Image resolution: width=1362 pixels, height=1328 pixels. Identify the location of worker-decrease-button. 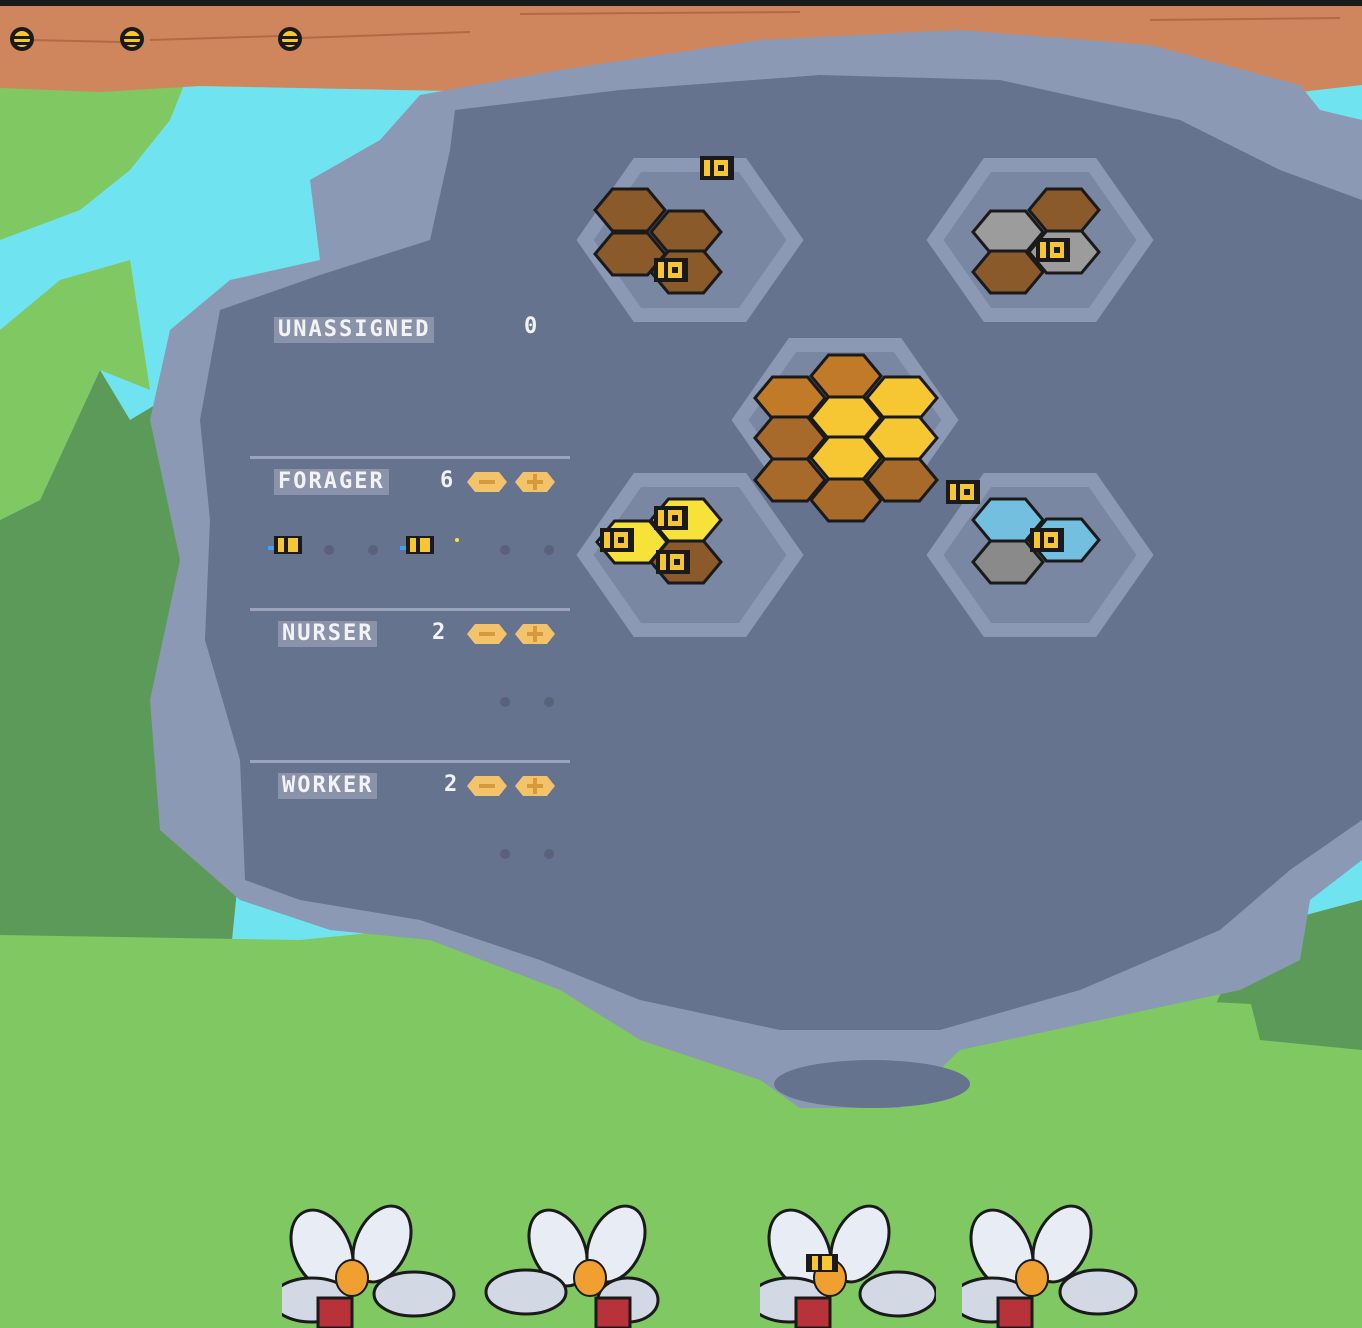
(487, 786).